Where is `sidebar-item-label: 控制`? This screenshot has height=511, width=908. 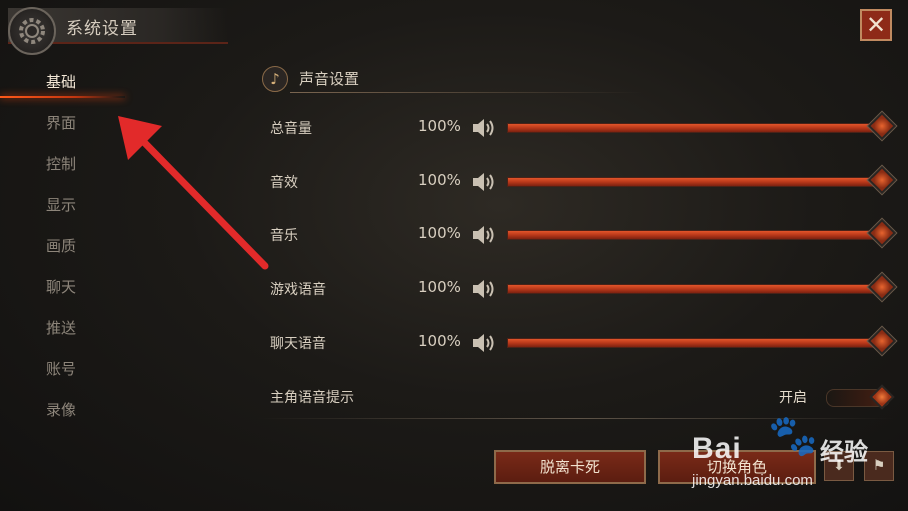 sidebar-item-label: 控制 is located at coordinates (61, 164).